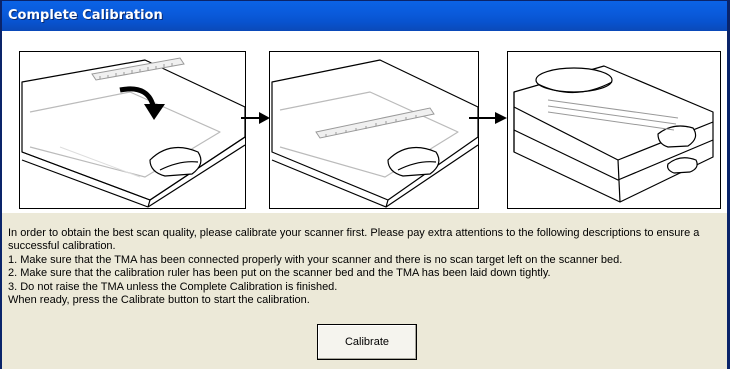  I want to click on step1-illustration, so click(132, 130).